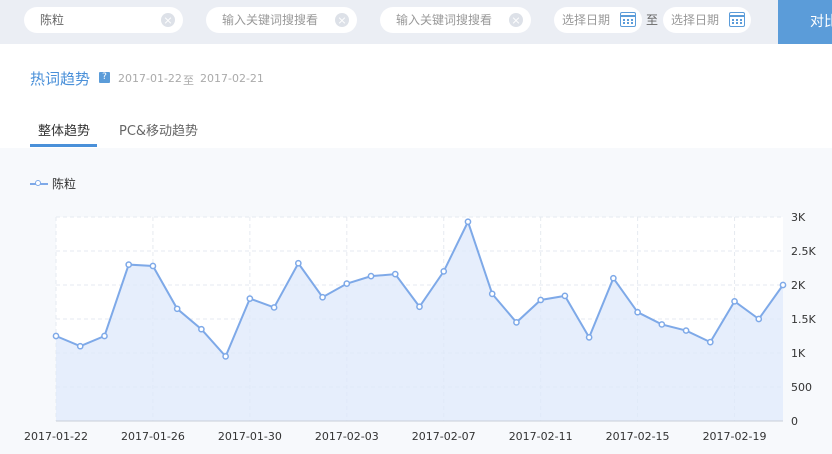 The width and height of the screenshot is (832, 454). Describe the element at coordinates (541, 436) in the screenshot. I see `x-tick-label: 2017-02-11` at that location.